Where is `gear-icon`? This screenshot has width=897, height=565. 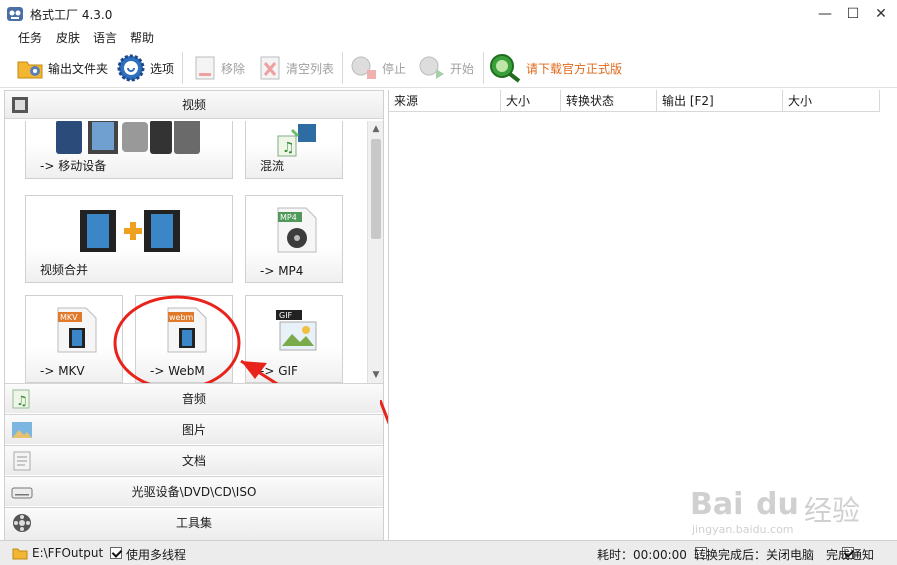
gear-icon is located at coordinates (131, 68).